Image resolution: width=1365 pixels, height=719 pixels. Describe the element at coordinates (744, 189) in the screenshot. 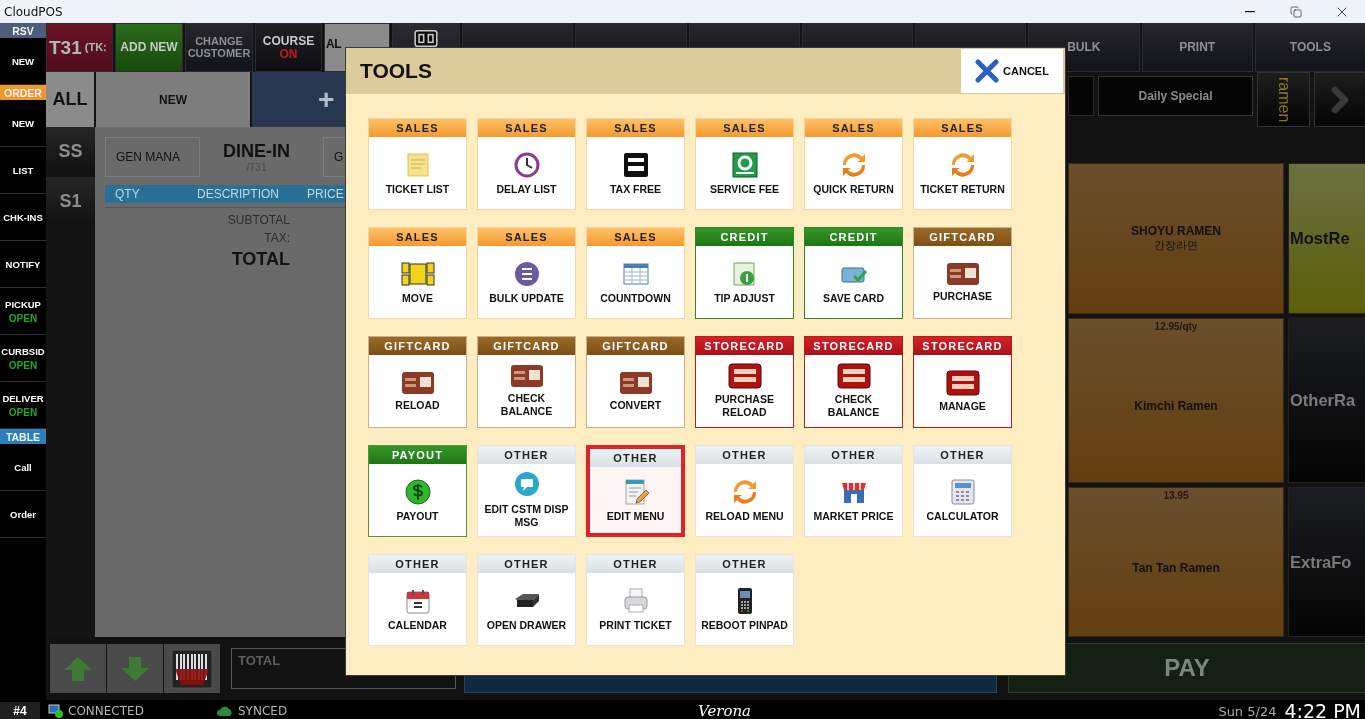

I see `tile-label: SERVICE FEE` at that location.